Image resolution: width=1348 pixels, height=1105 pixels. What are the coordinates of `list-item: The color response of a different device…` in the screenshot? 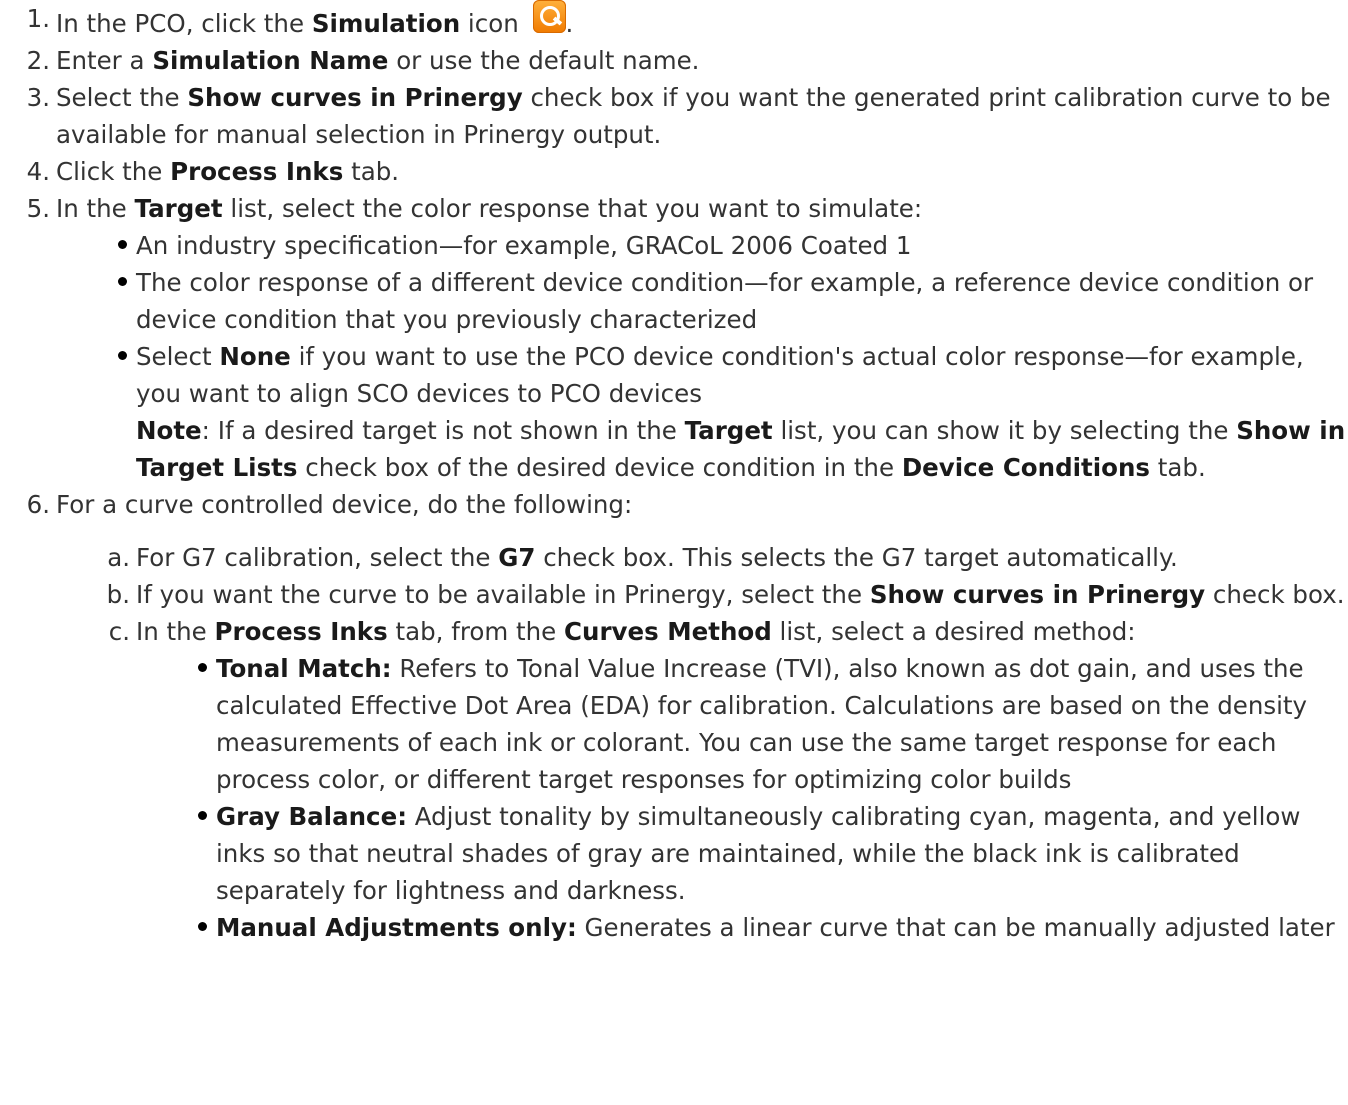 It's located at (733, 301).